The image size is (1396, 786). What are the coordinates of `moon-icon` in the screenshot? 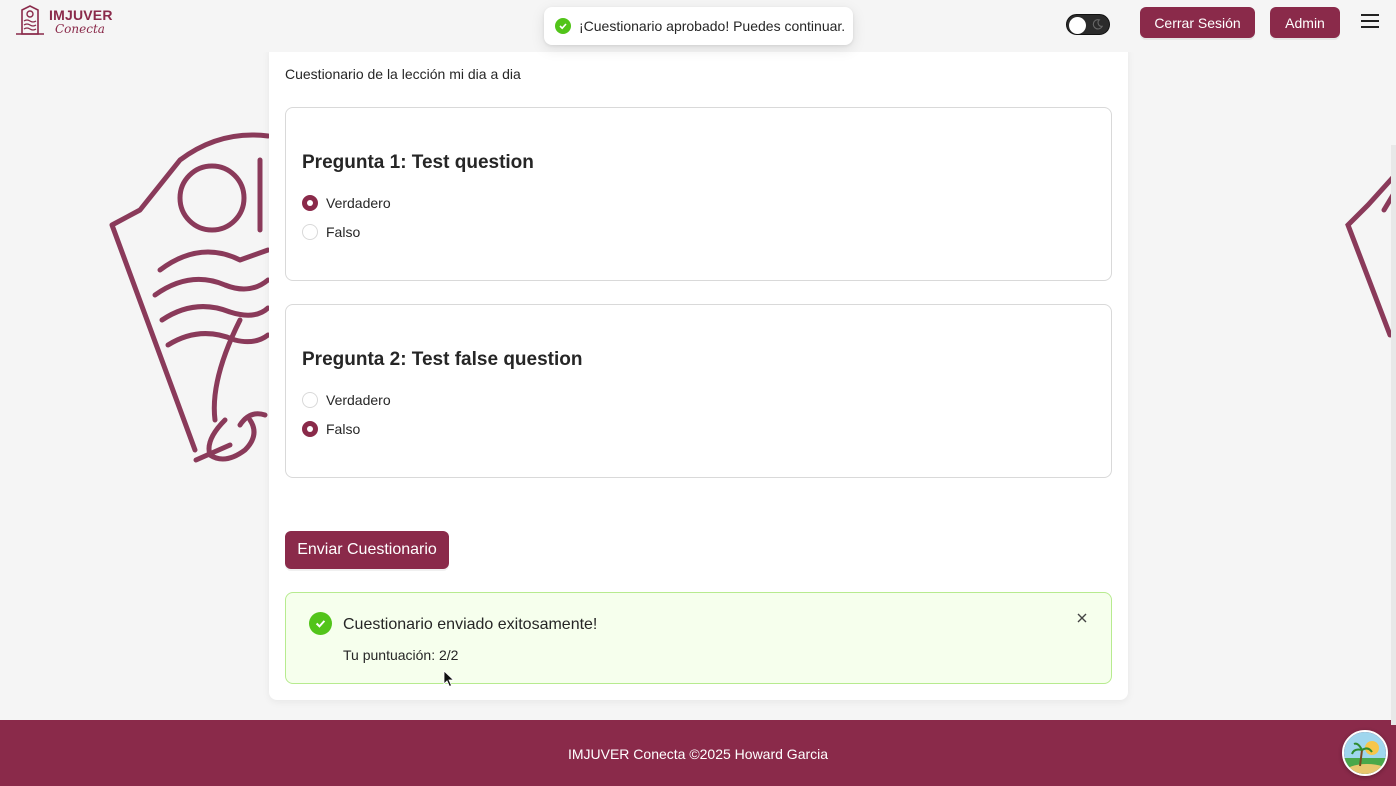 It's located at (1098, 24).